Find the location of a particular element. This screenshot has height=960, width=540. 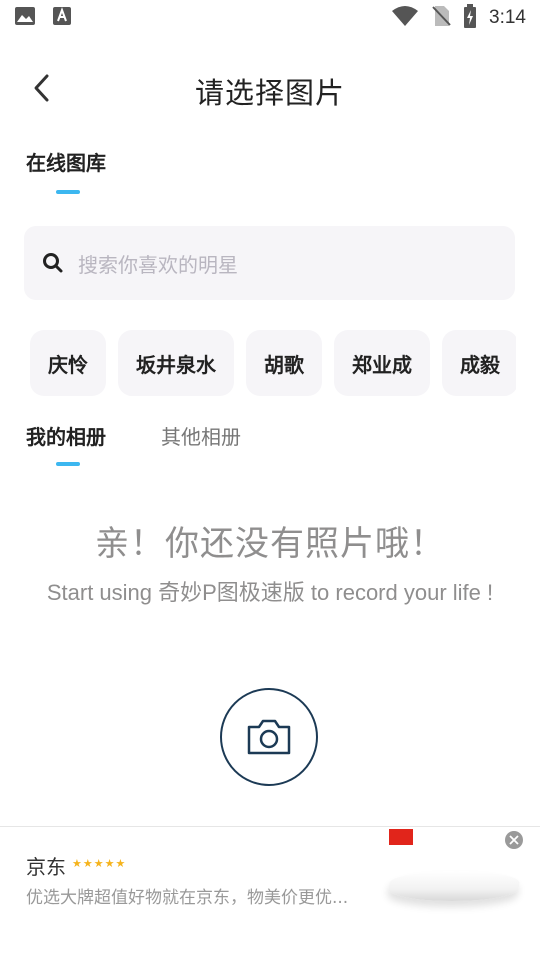

status-time: 3:14 is located at coordinates (507, 17).